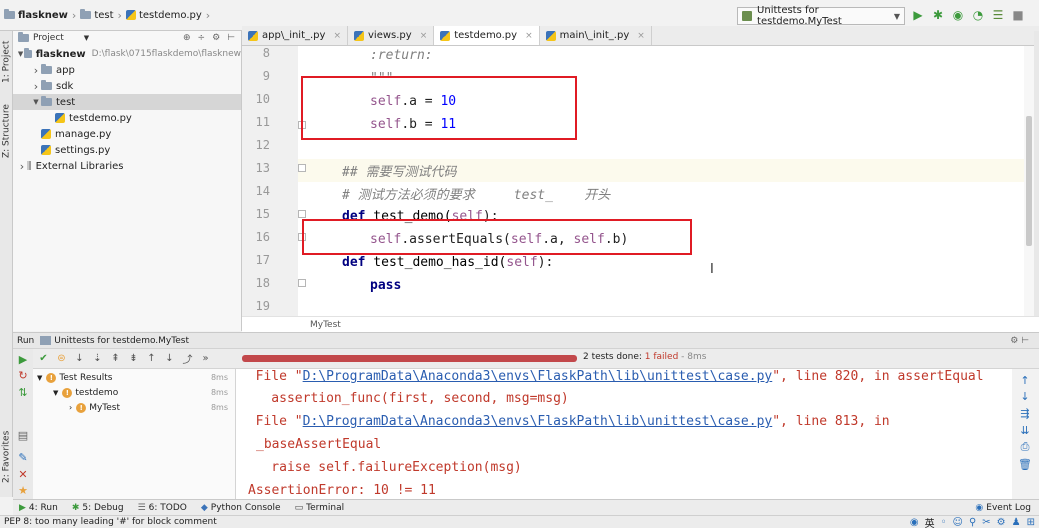  Describe the element at coordinates (127, 134) in the screenshot. I see `tree-item: manage.py` at that location.